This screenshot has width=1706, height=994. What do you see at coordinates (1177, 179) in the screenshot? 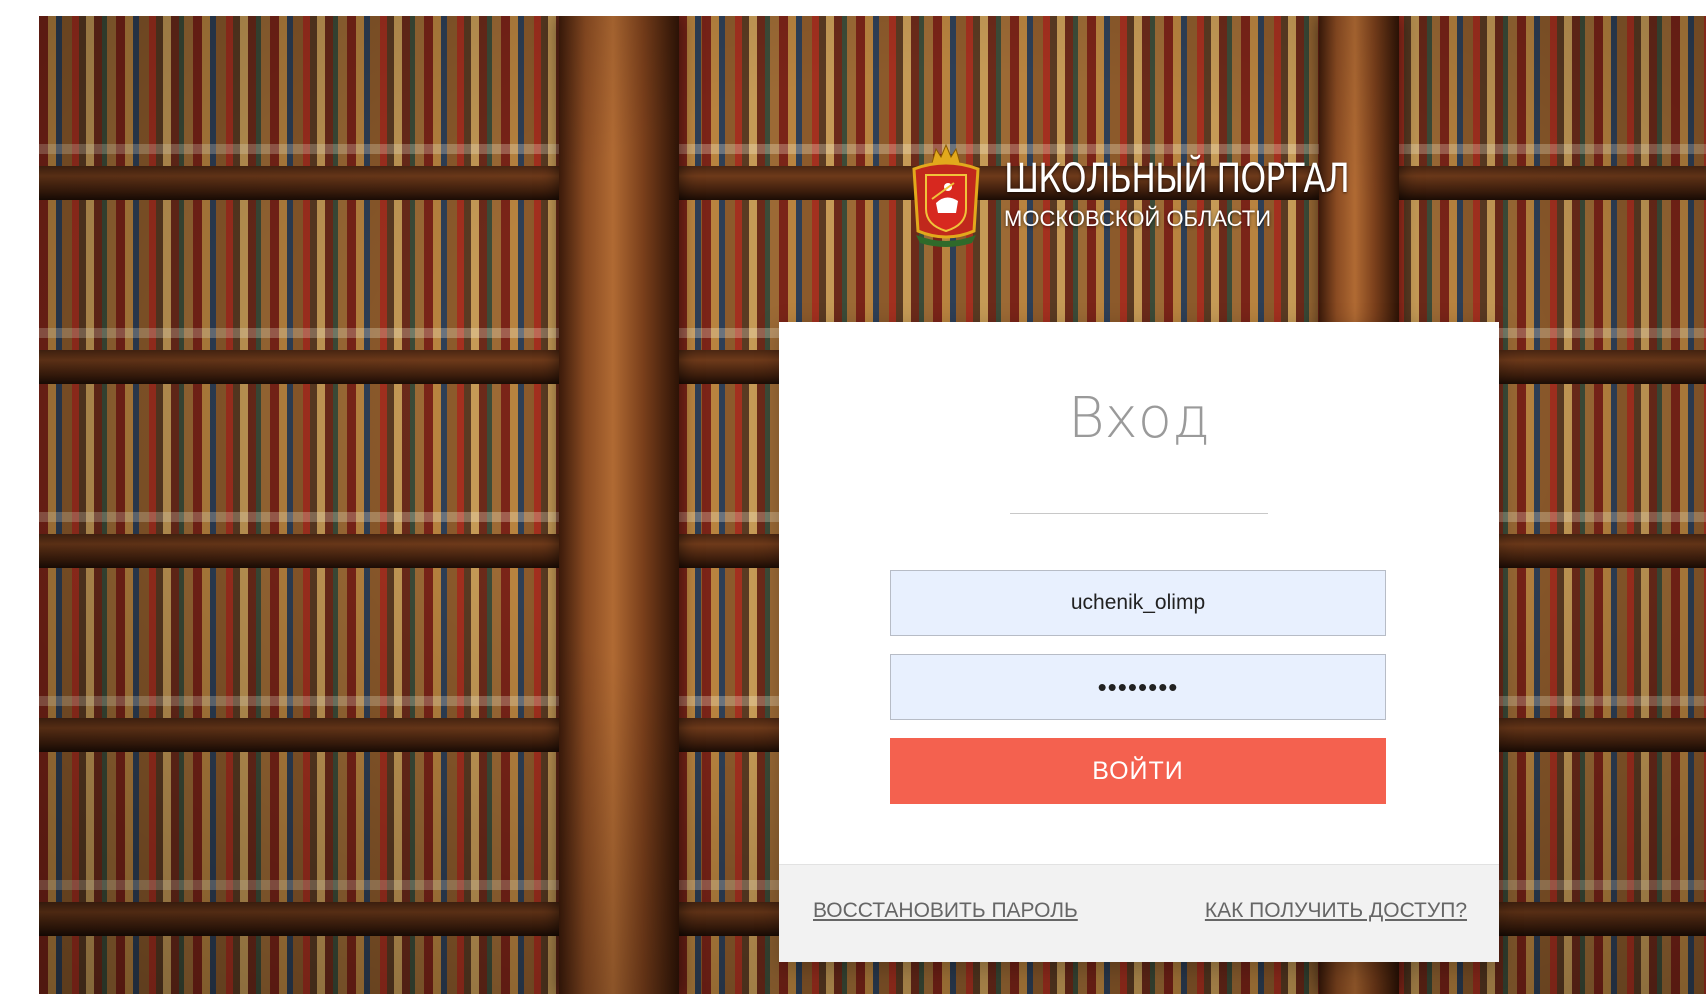
I see `portal-title: ШКОЛЬНЫЙ ПОРТАЛ` at bounding box center [1177, 179].